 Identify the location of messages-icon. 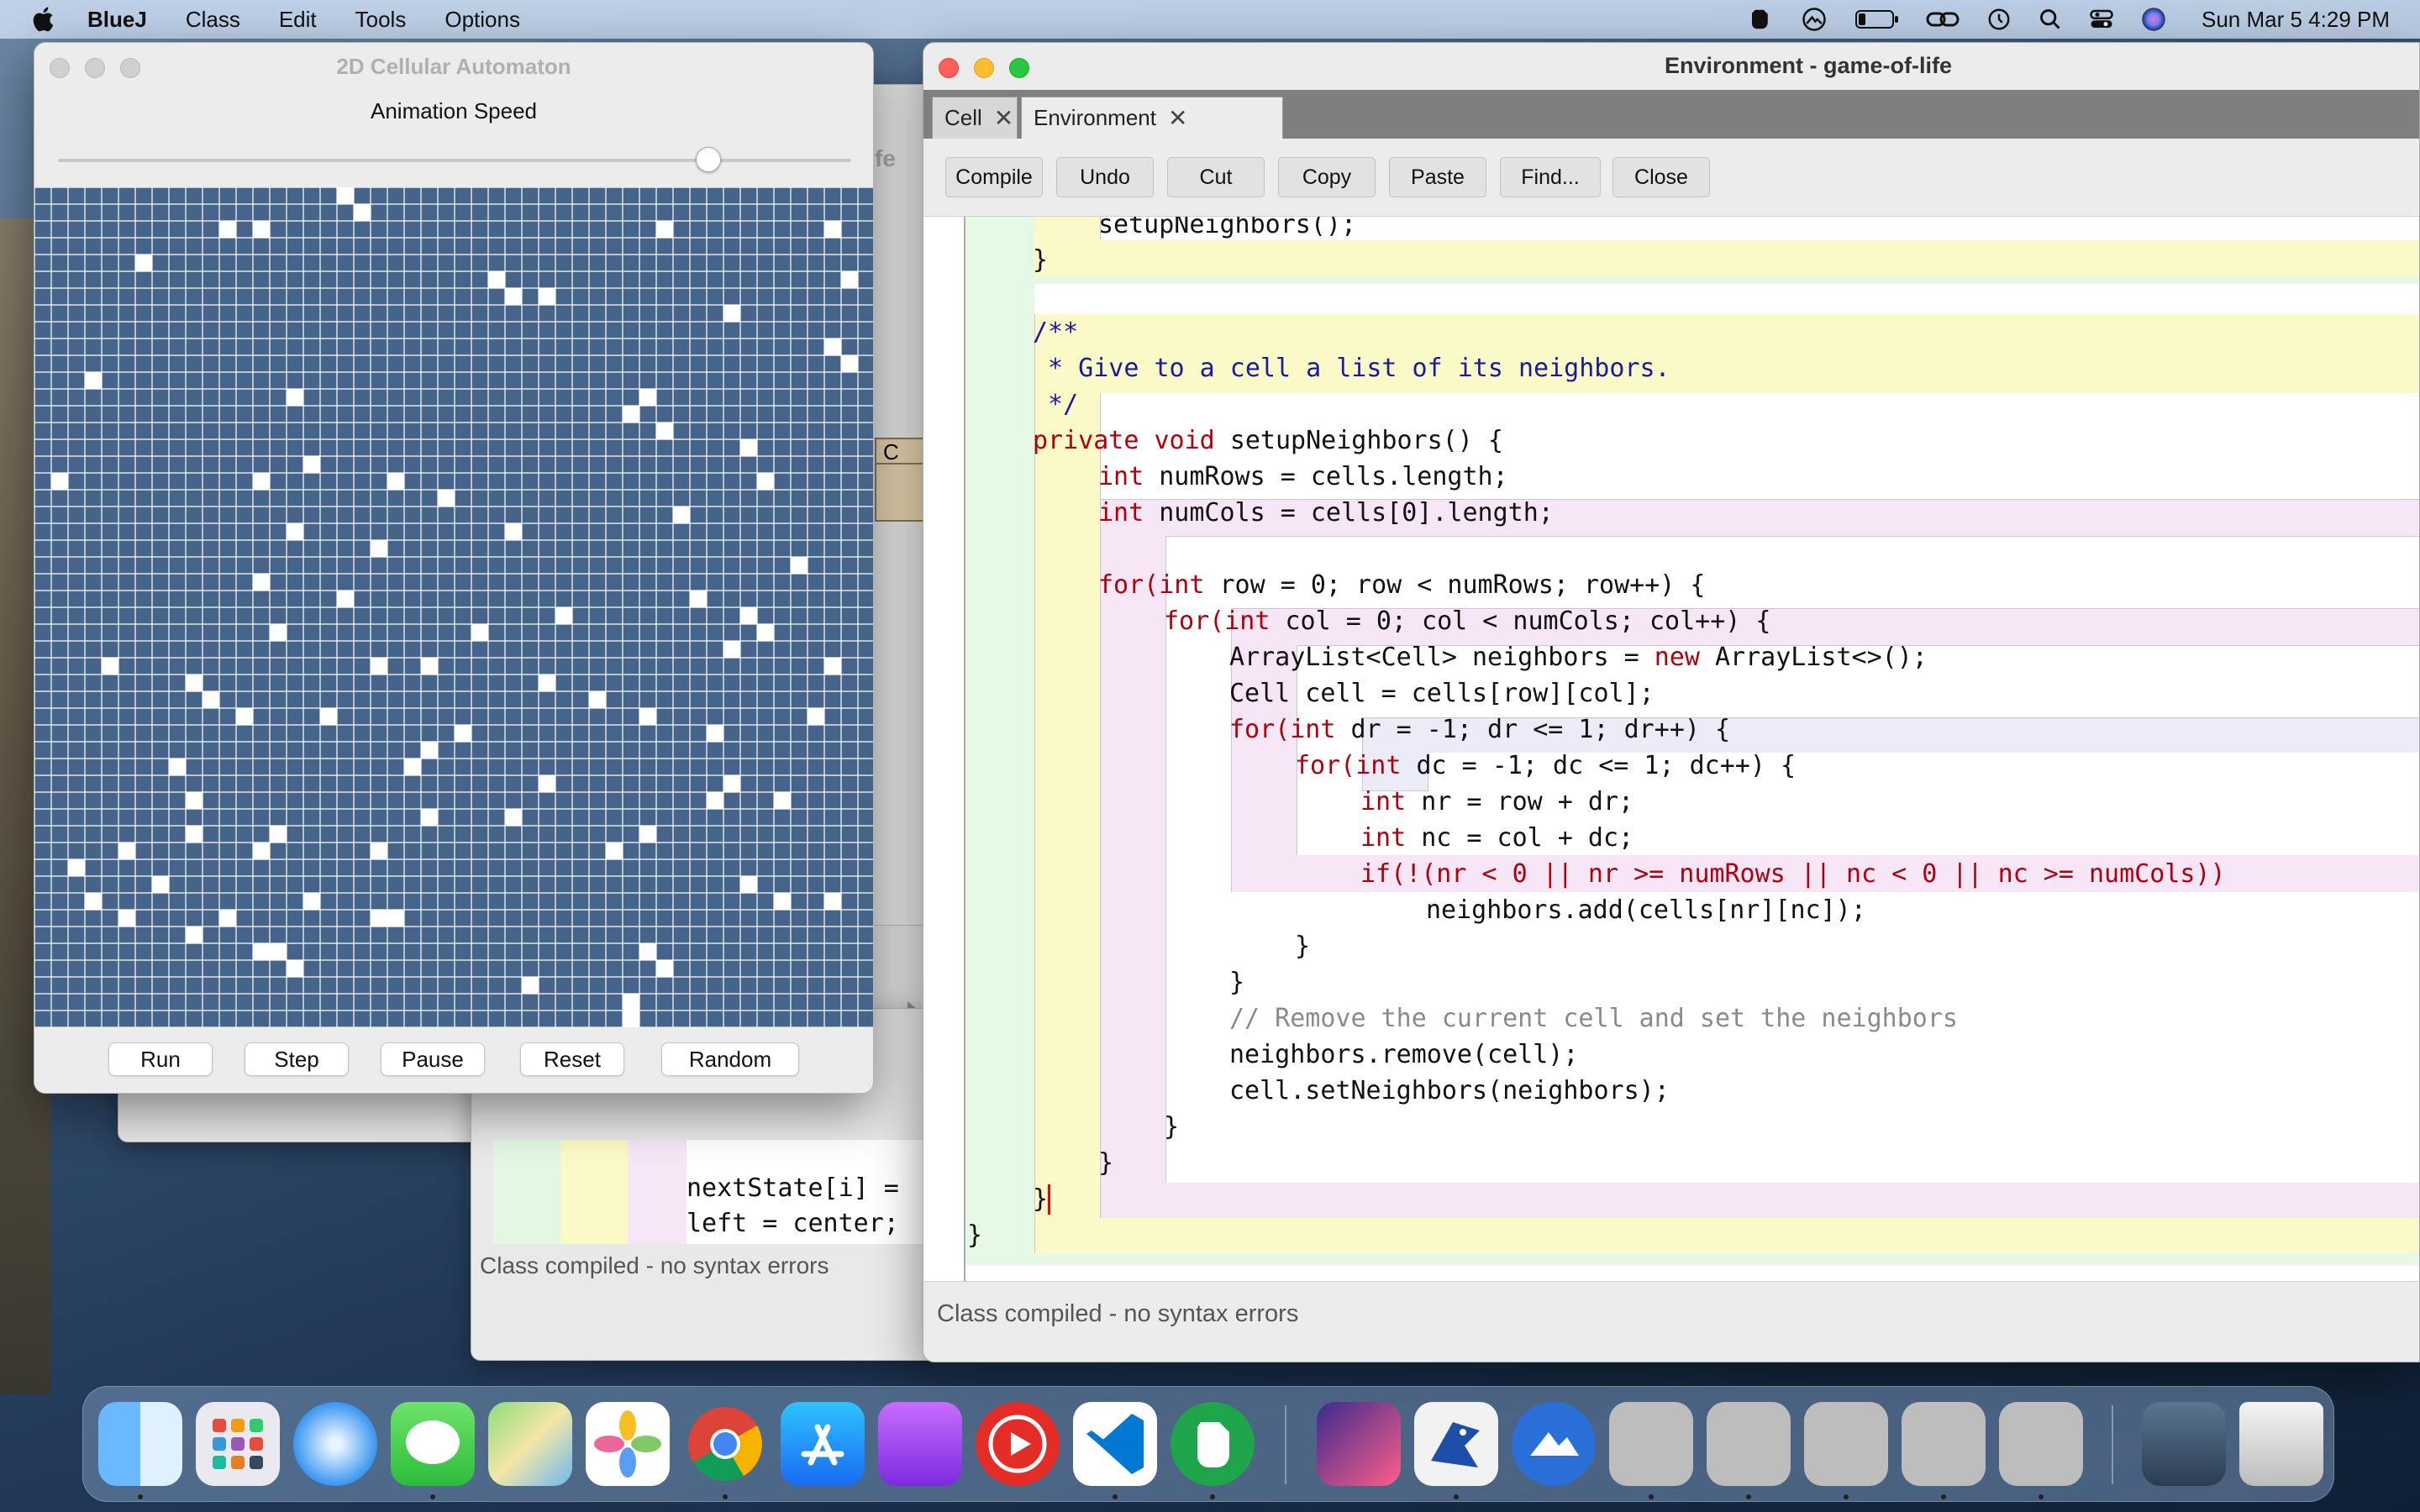
(433, 1444).